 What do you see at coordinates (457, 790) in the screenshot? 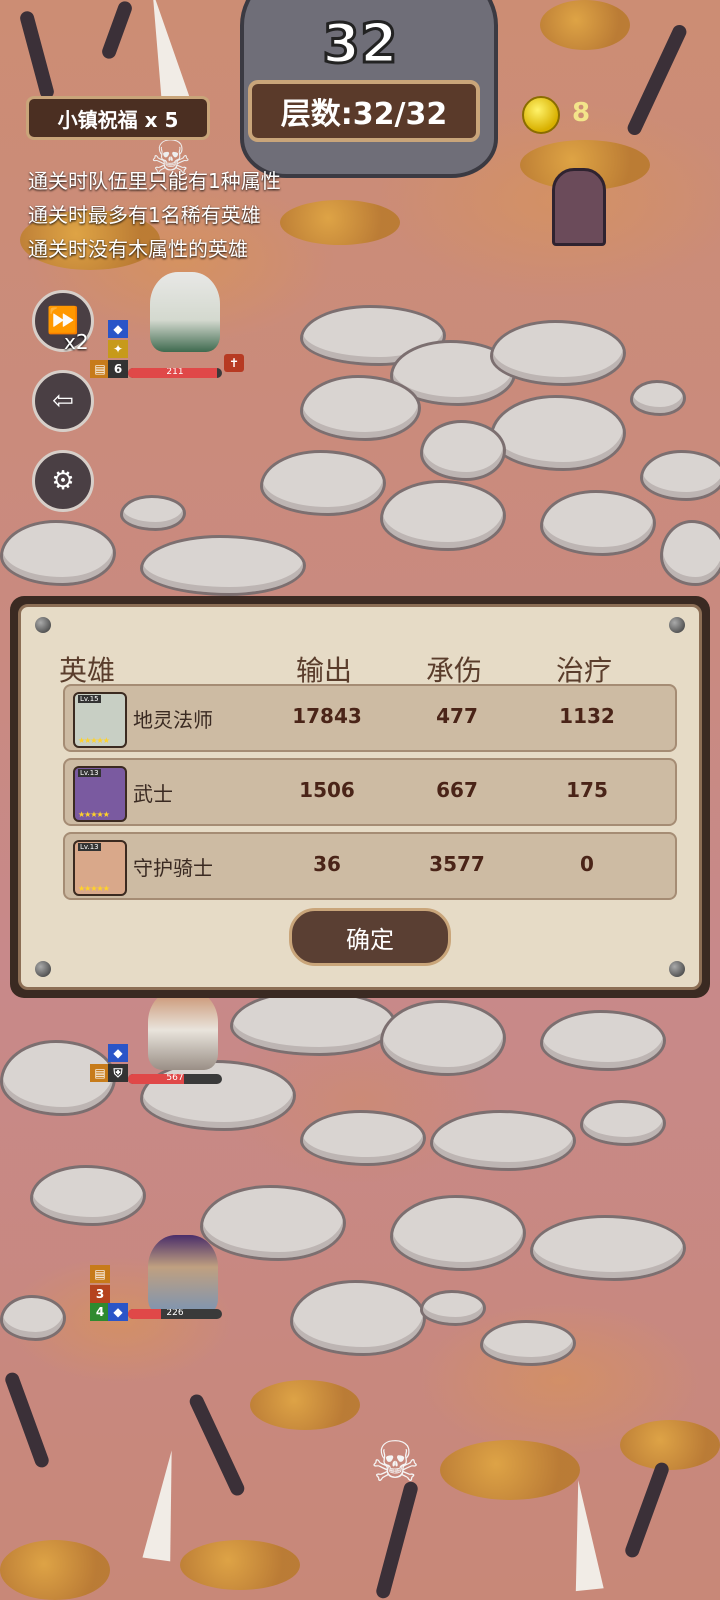
I see `damage-taken: 667` at bounding box center [457, 790].